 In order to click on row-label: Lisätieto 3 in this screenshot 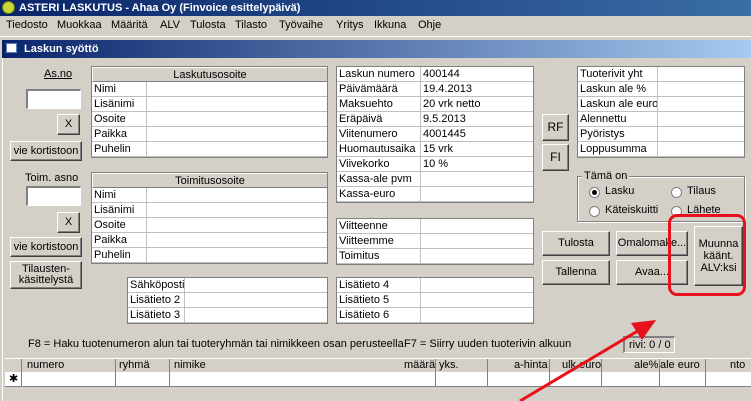, I will do `click(155, 315)`.